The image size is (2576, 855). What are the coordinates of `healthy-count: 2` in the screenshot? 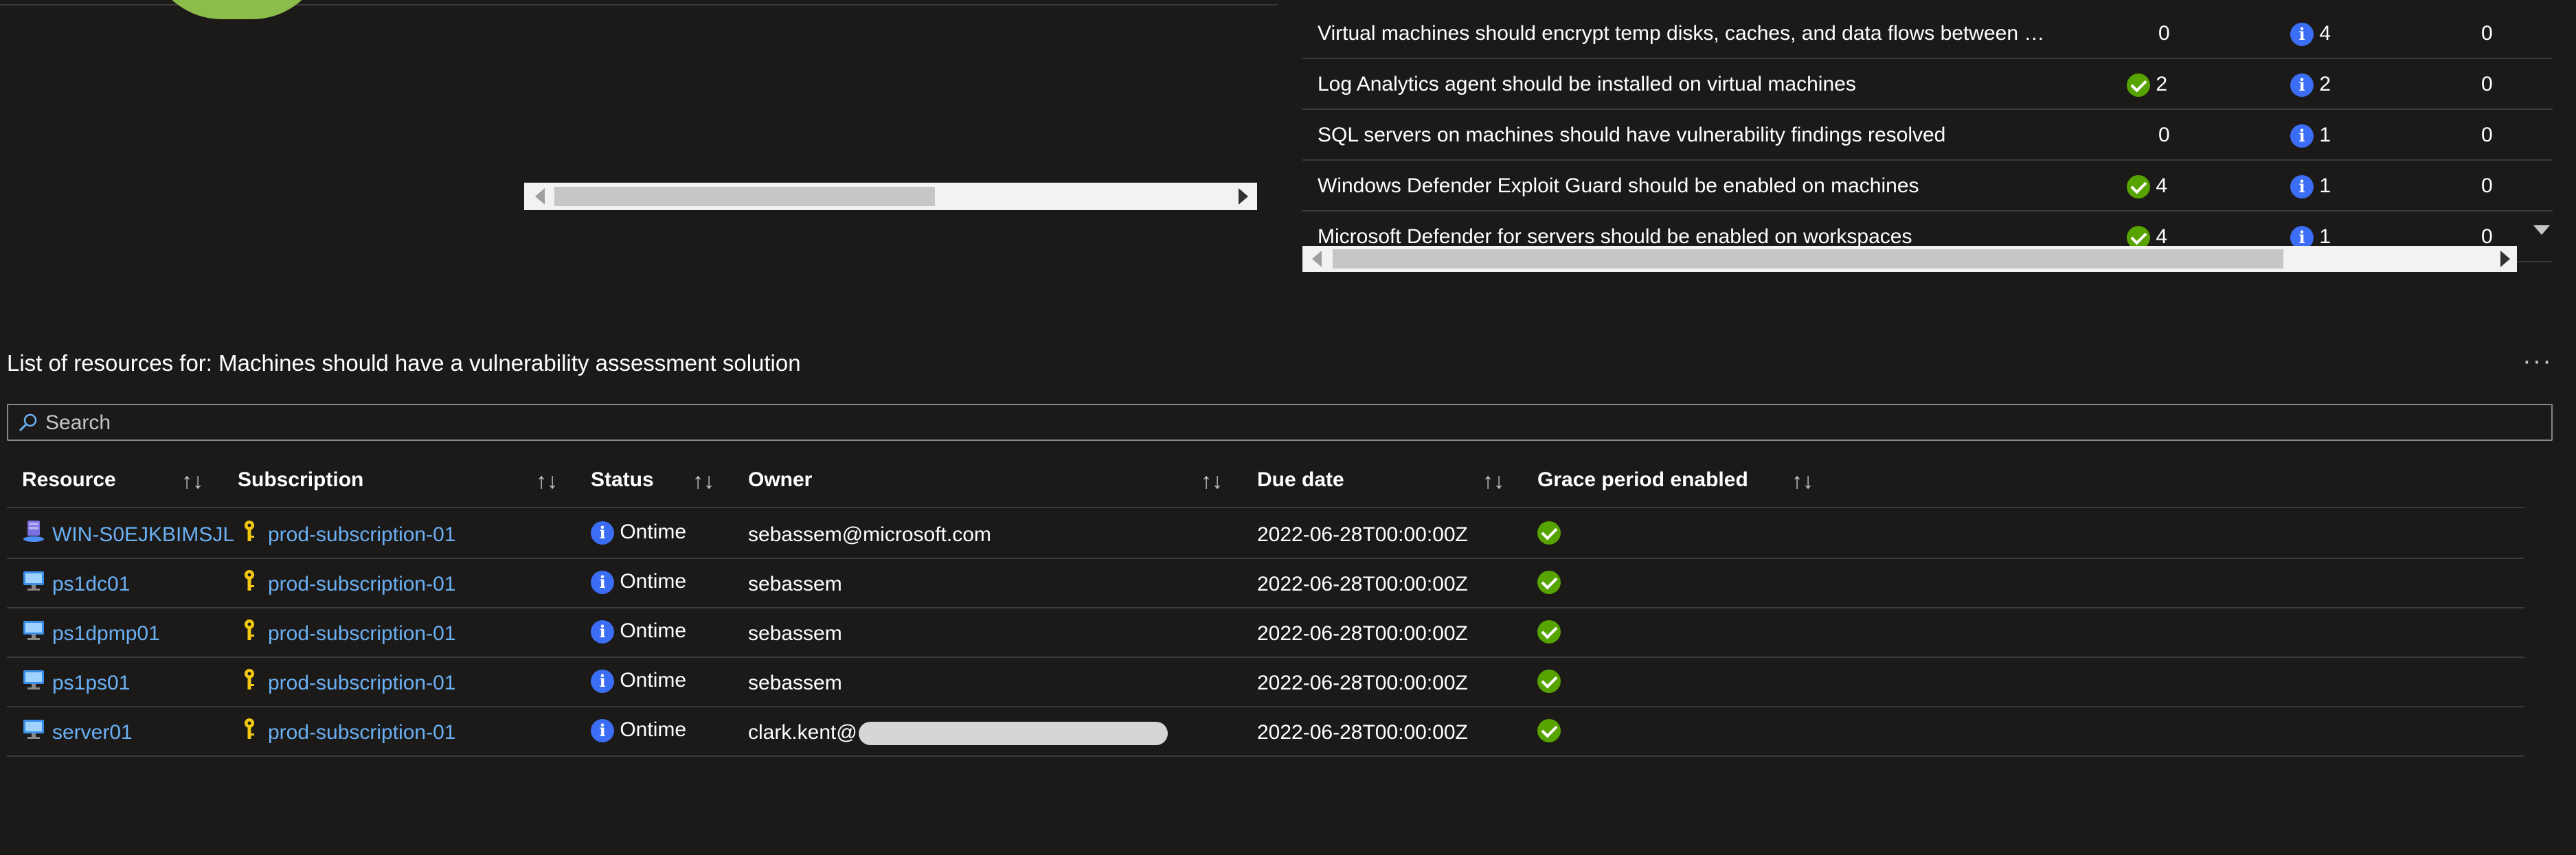 It's located at (2147, 86).